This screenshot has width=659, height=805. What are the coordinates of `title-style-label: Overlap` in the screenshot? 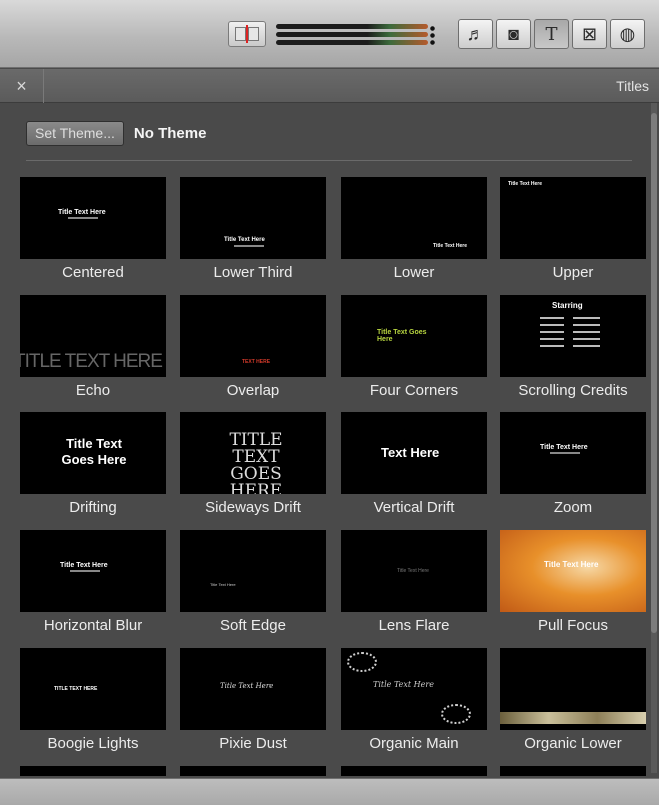 It's located at (253, 390).